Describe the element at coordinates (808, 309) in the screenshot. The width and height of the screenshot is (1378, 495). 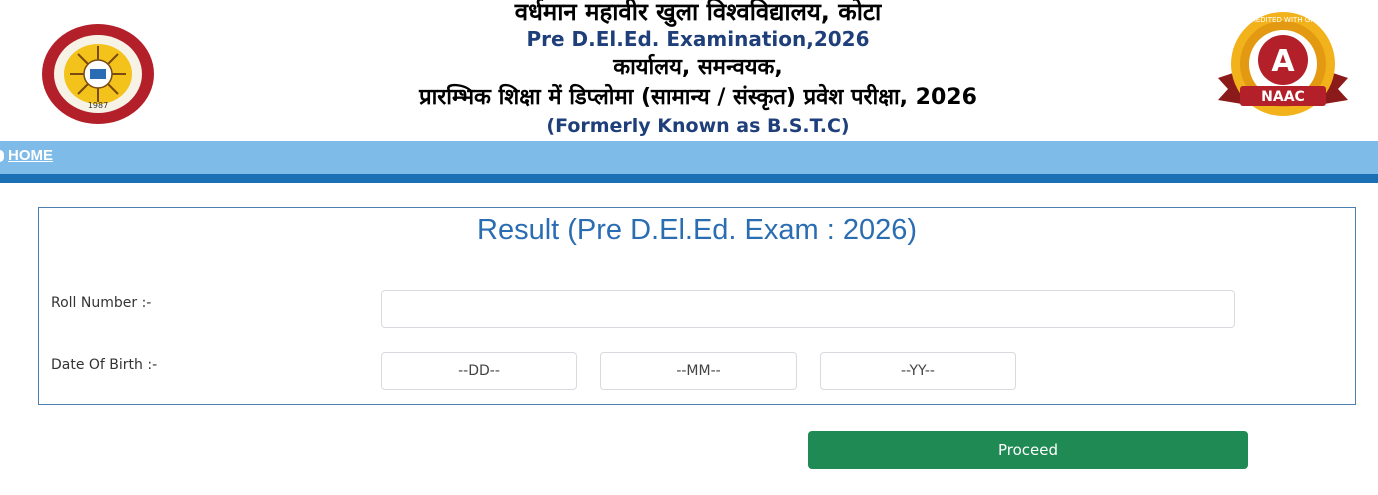
I see `roll-number-input` at that location.